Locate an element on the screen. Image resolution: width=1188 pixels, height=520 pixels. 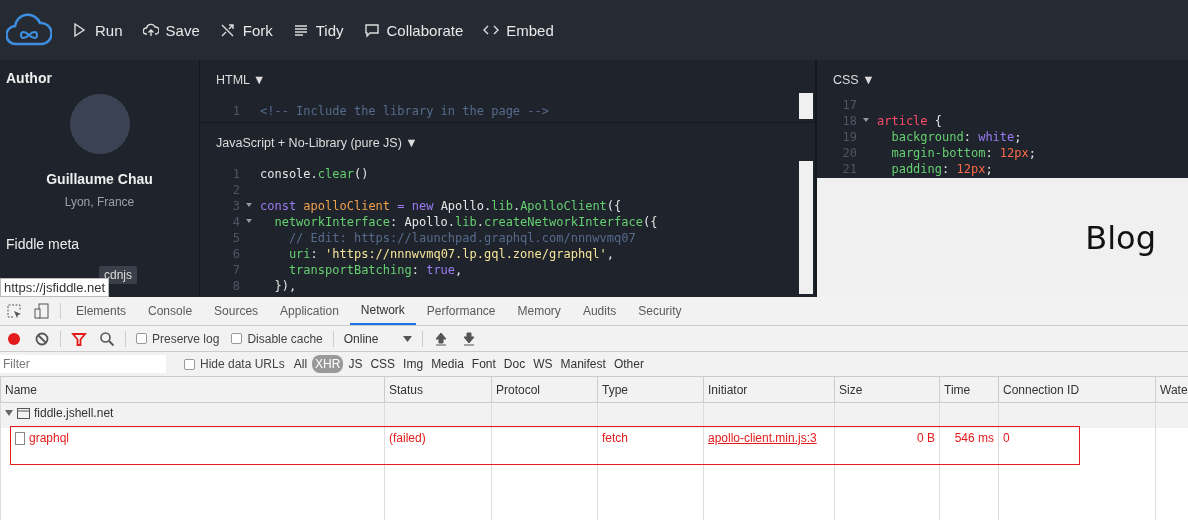
author-name: Guillaume Chau is located at coordinates (99, 179).